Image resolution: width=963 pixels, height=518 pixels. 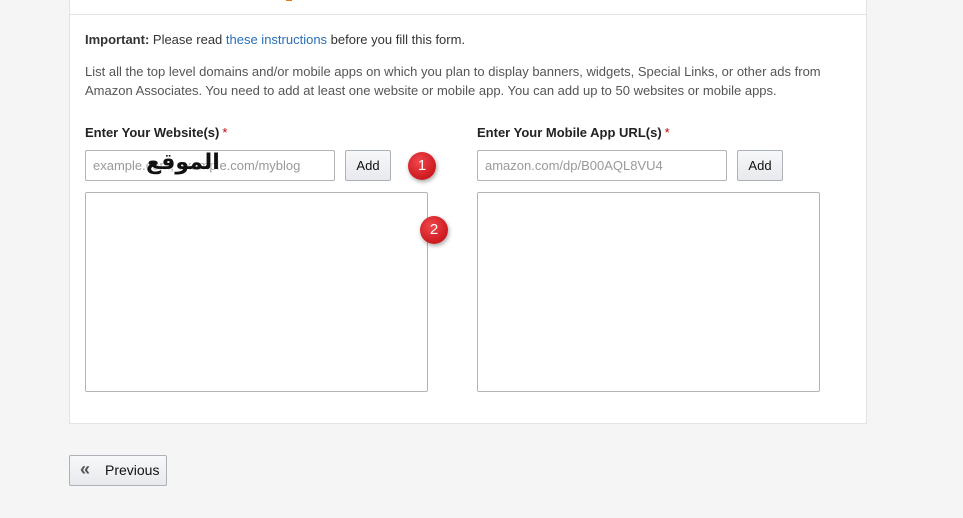 I want to click on app-label: Enter Your Mobile App URL(s) *, so click(x=573, y=133).